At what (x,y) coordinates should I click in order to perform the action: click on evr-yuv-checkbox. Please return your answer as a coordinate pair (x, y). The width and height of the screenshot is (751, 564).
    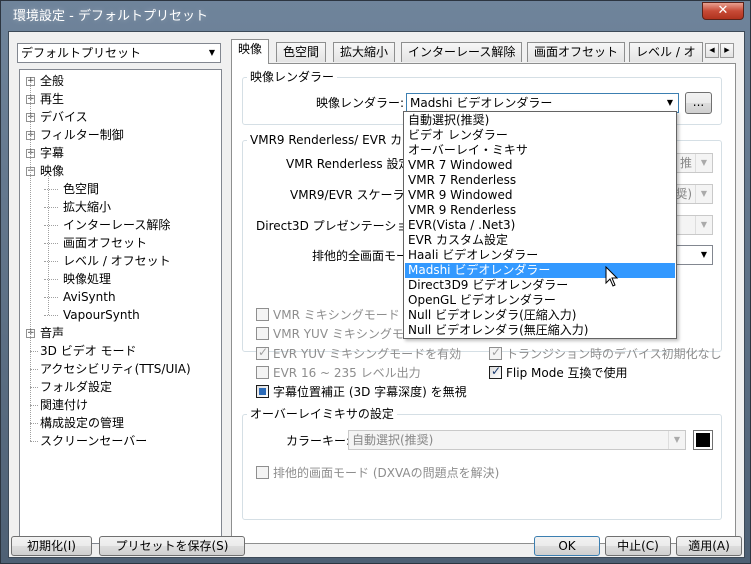
    Looking at the image, I should click on (262, 352).